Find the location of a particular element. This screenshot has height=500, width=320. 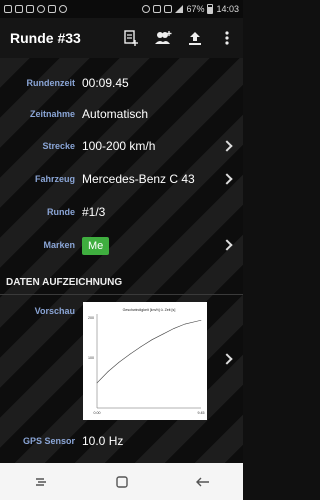

navigation-bar is located at coordinates (121, 481).